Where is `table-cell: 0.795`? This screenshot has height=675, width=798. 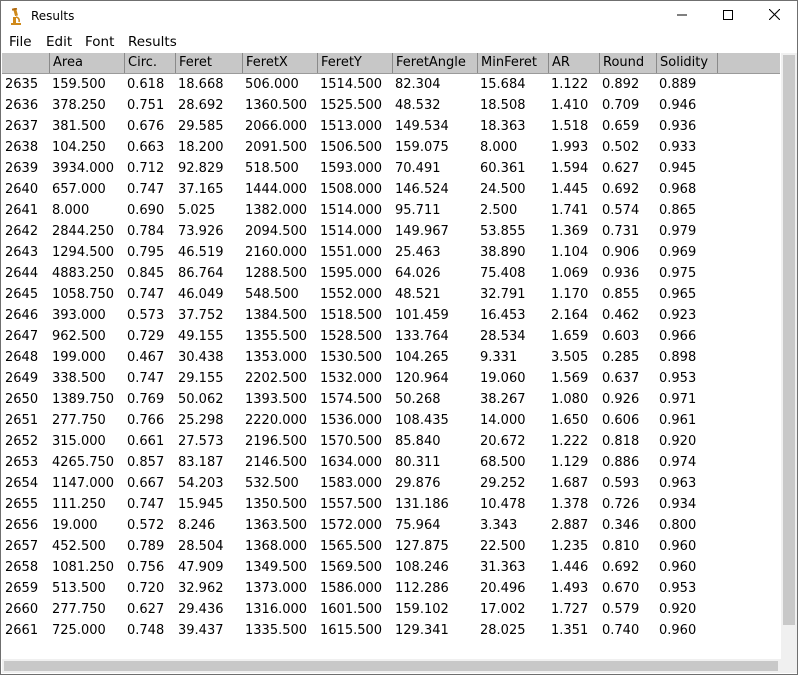 table-cell: 0.795 is located at coordinates (146, 252).